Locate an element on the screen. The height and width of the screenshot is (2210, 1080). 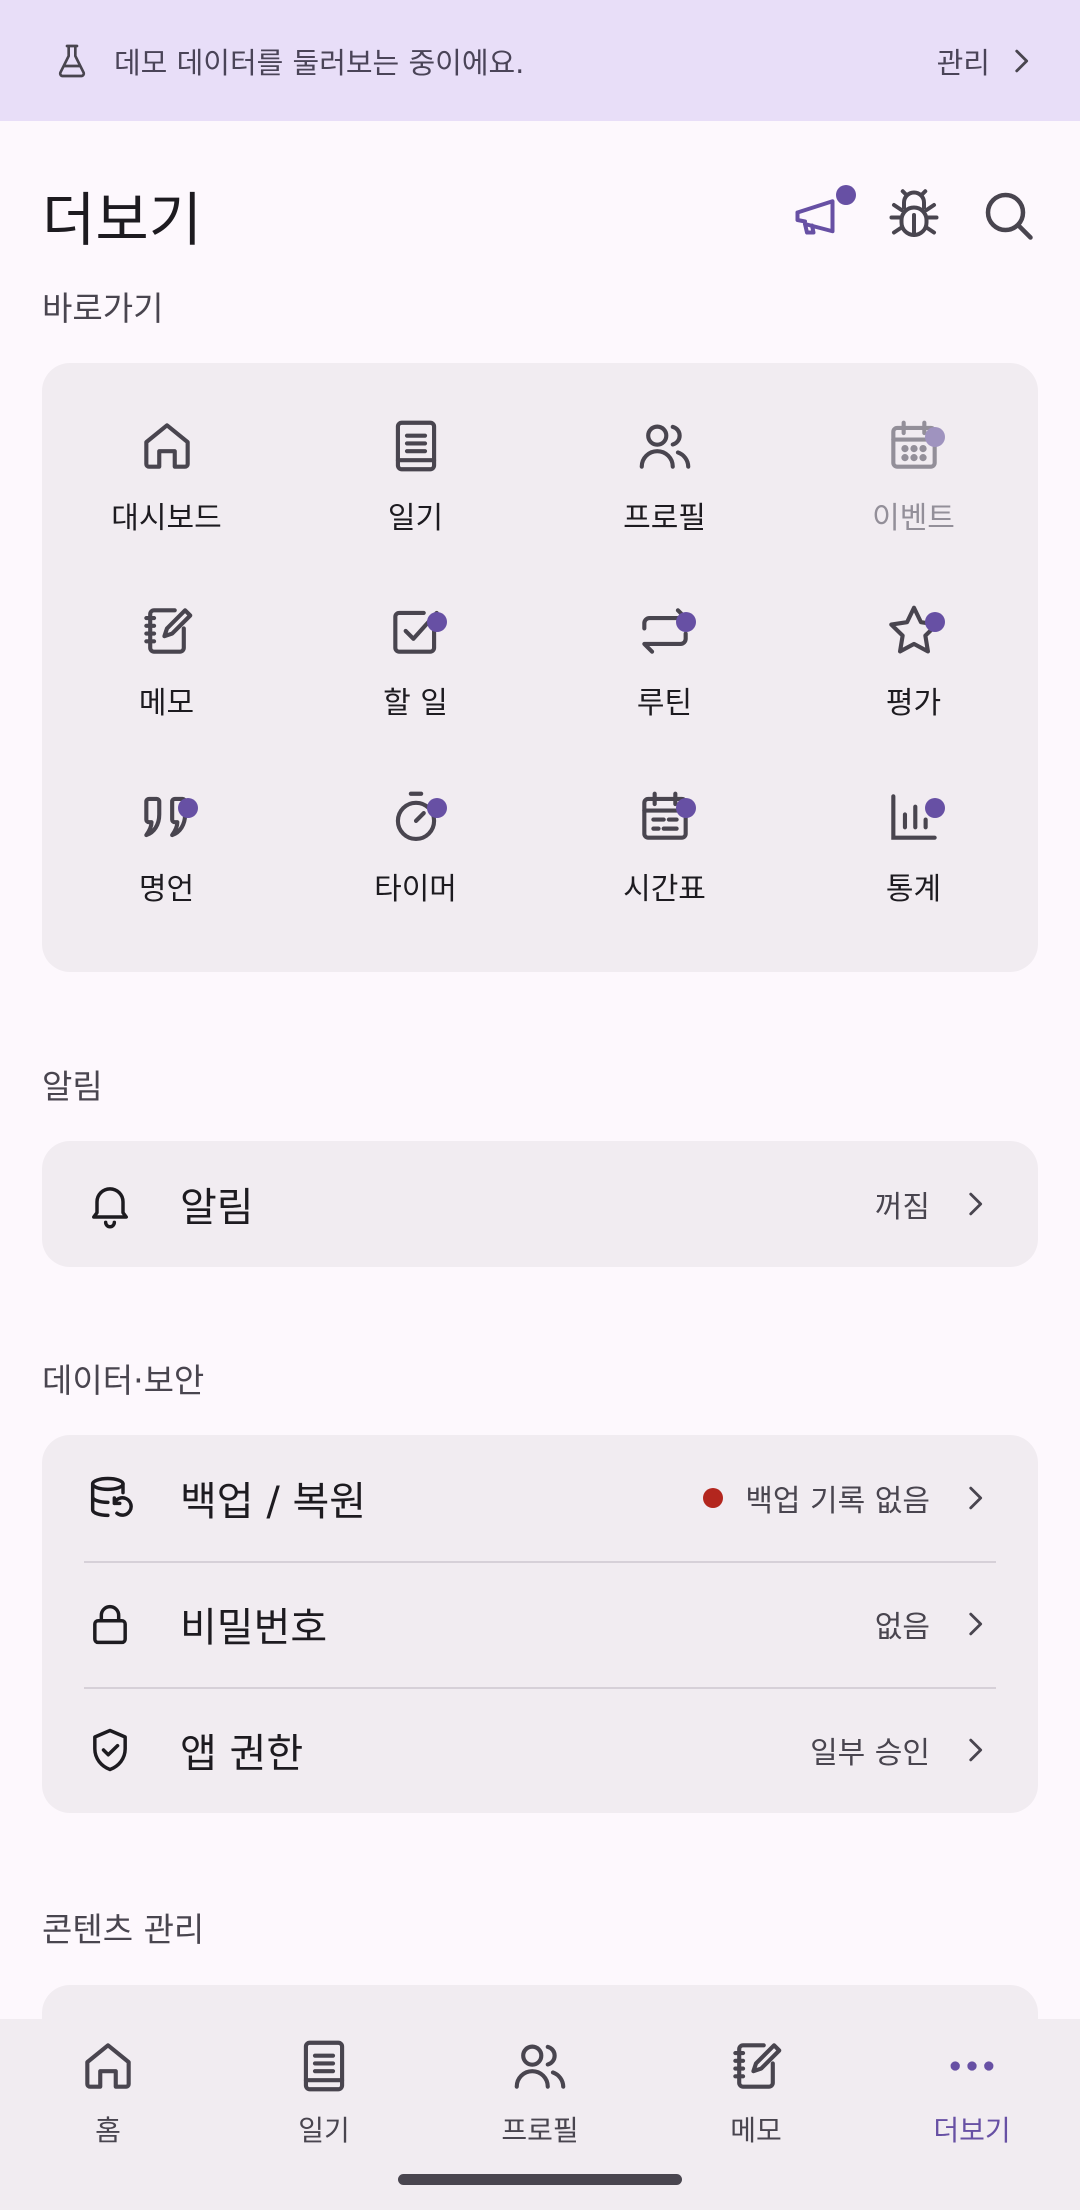
row-label: 비밀번호 is located at coordinates (254, 1628).